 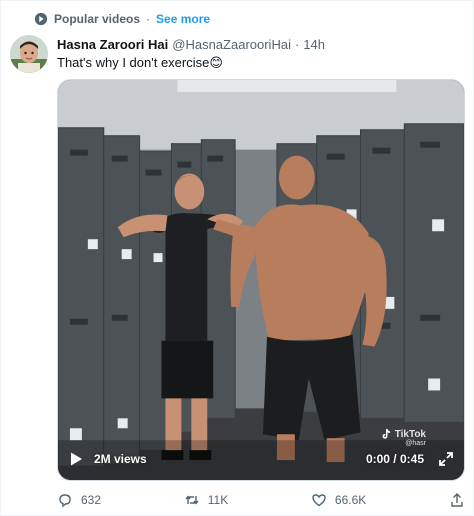 What do you see at coordinates (183, 19) in the screenshot?
I see `see-more-link: See more` at bounding box center [183, 19].